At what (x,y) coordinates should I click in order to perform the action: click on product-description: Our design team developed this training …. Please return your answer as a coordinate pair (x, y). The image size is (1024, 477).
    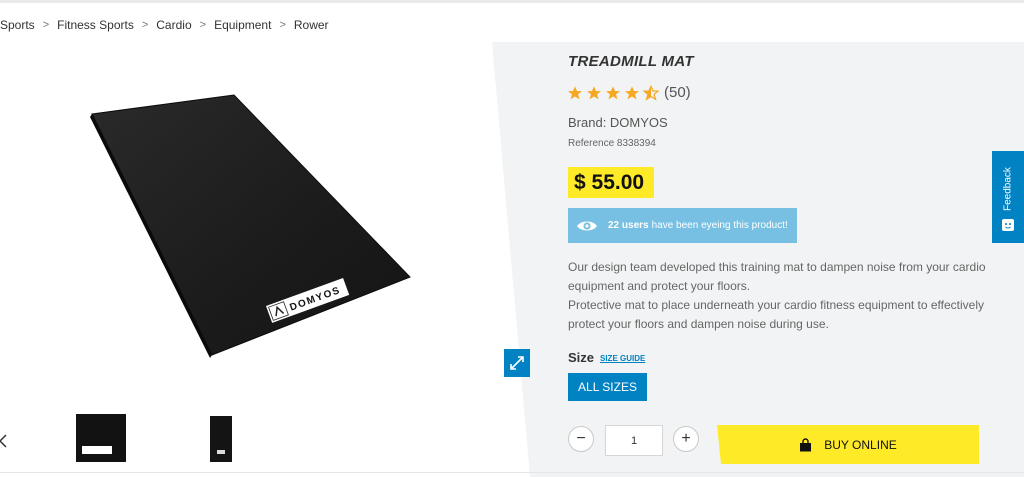
    Looking at the image, I should click on (778, 296).